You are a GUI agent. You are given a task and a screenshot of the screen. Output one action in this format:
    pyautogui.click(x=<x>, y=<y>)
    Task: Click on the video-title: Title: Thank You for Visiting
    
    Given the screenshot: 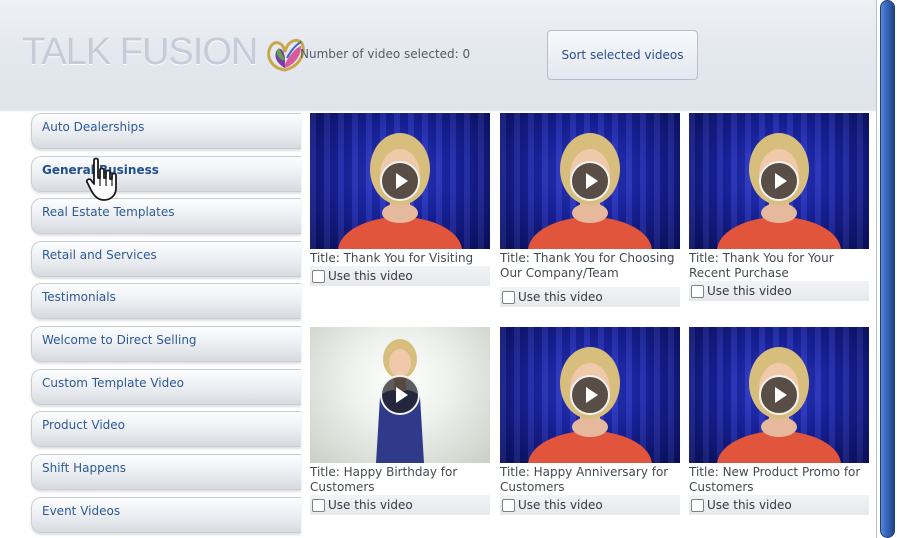 What is the action you would take?
    pyautogui.click(x=392, y=258)
    